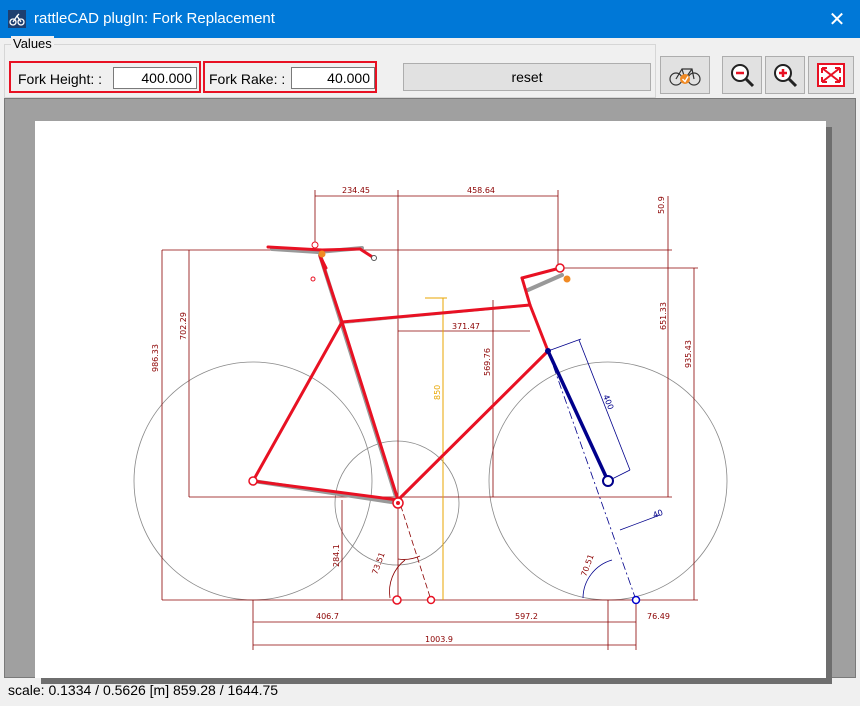  I want to click on fork-height-input, so click(155, 78).